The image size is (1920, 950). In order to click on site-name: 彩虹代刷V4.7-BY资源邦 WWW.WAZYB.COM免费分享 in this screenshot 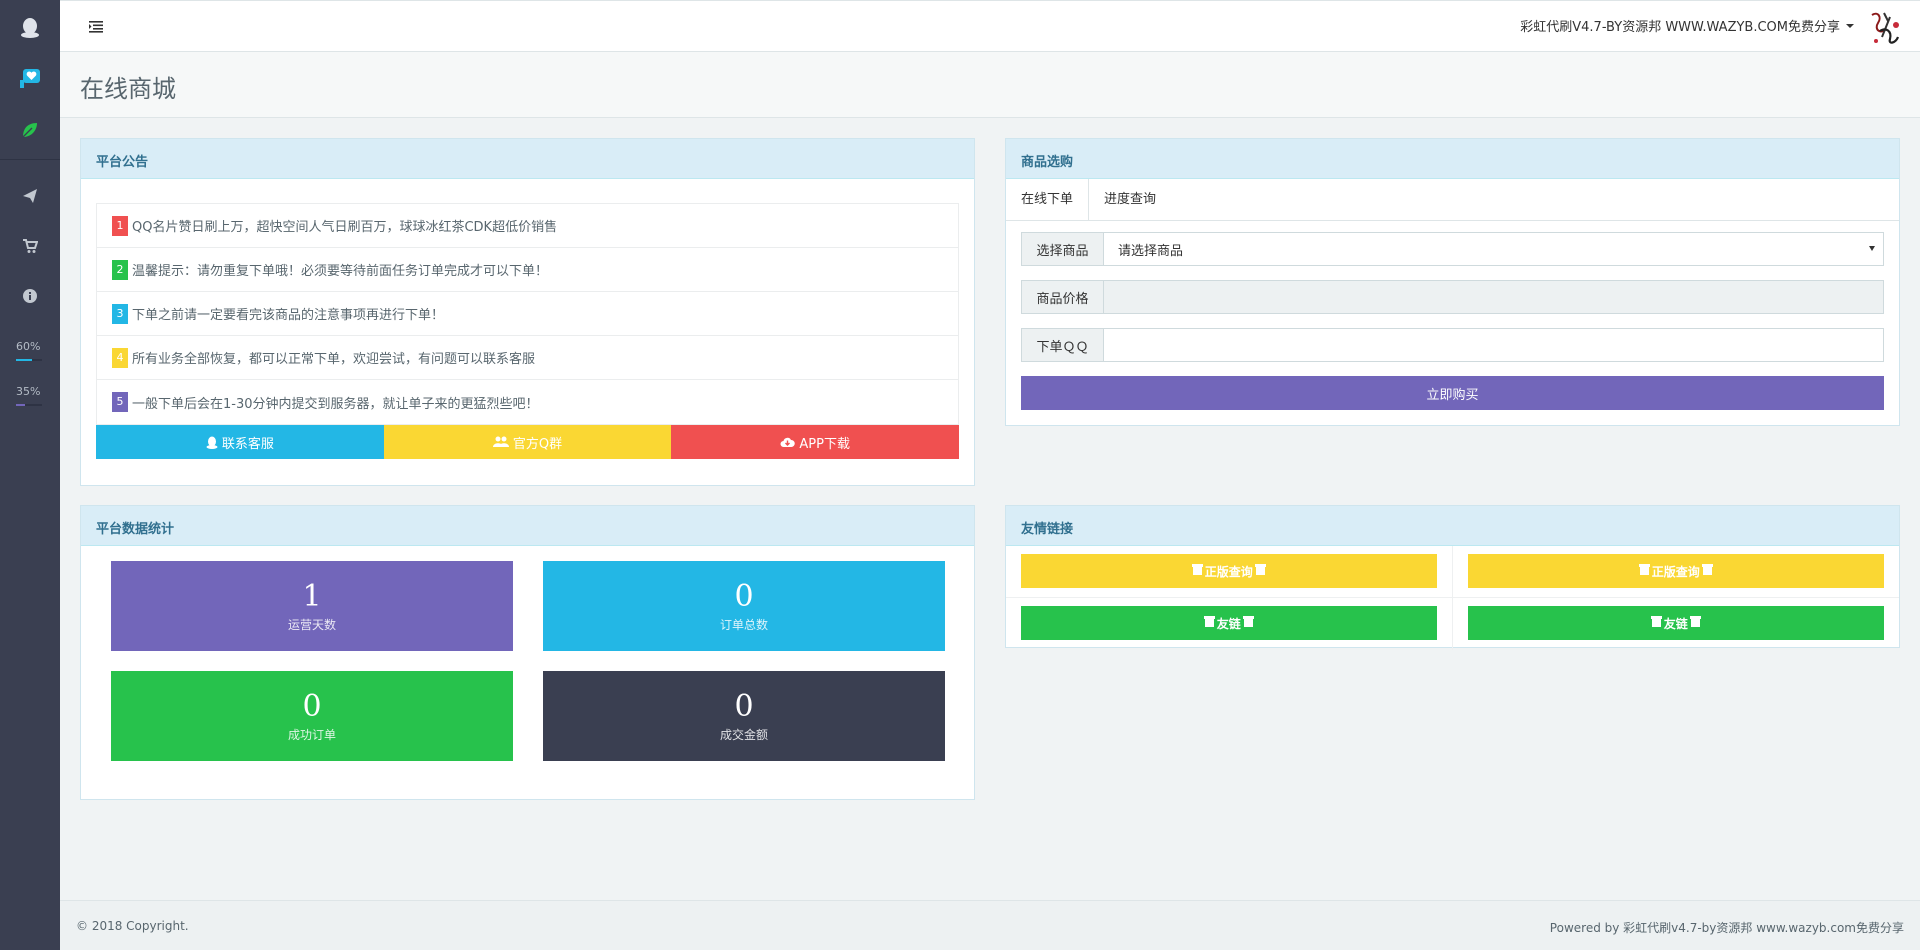, I will do `click(1680, 27)`.